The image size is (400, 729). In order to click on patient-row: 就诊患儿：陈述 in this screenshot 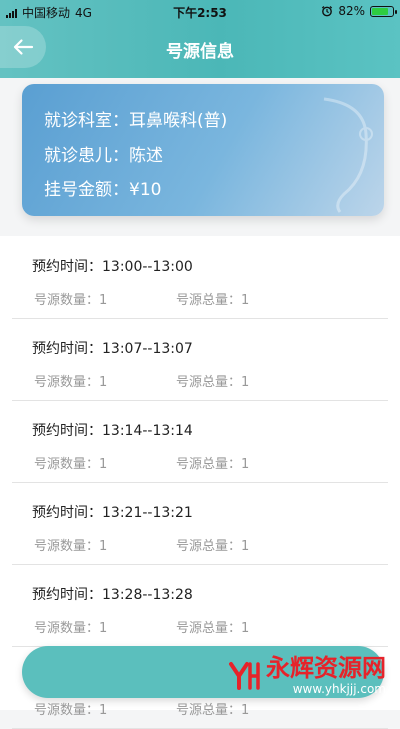, I will do `click(103, 153)`.